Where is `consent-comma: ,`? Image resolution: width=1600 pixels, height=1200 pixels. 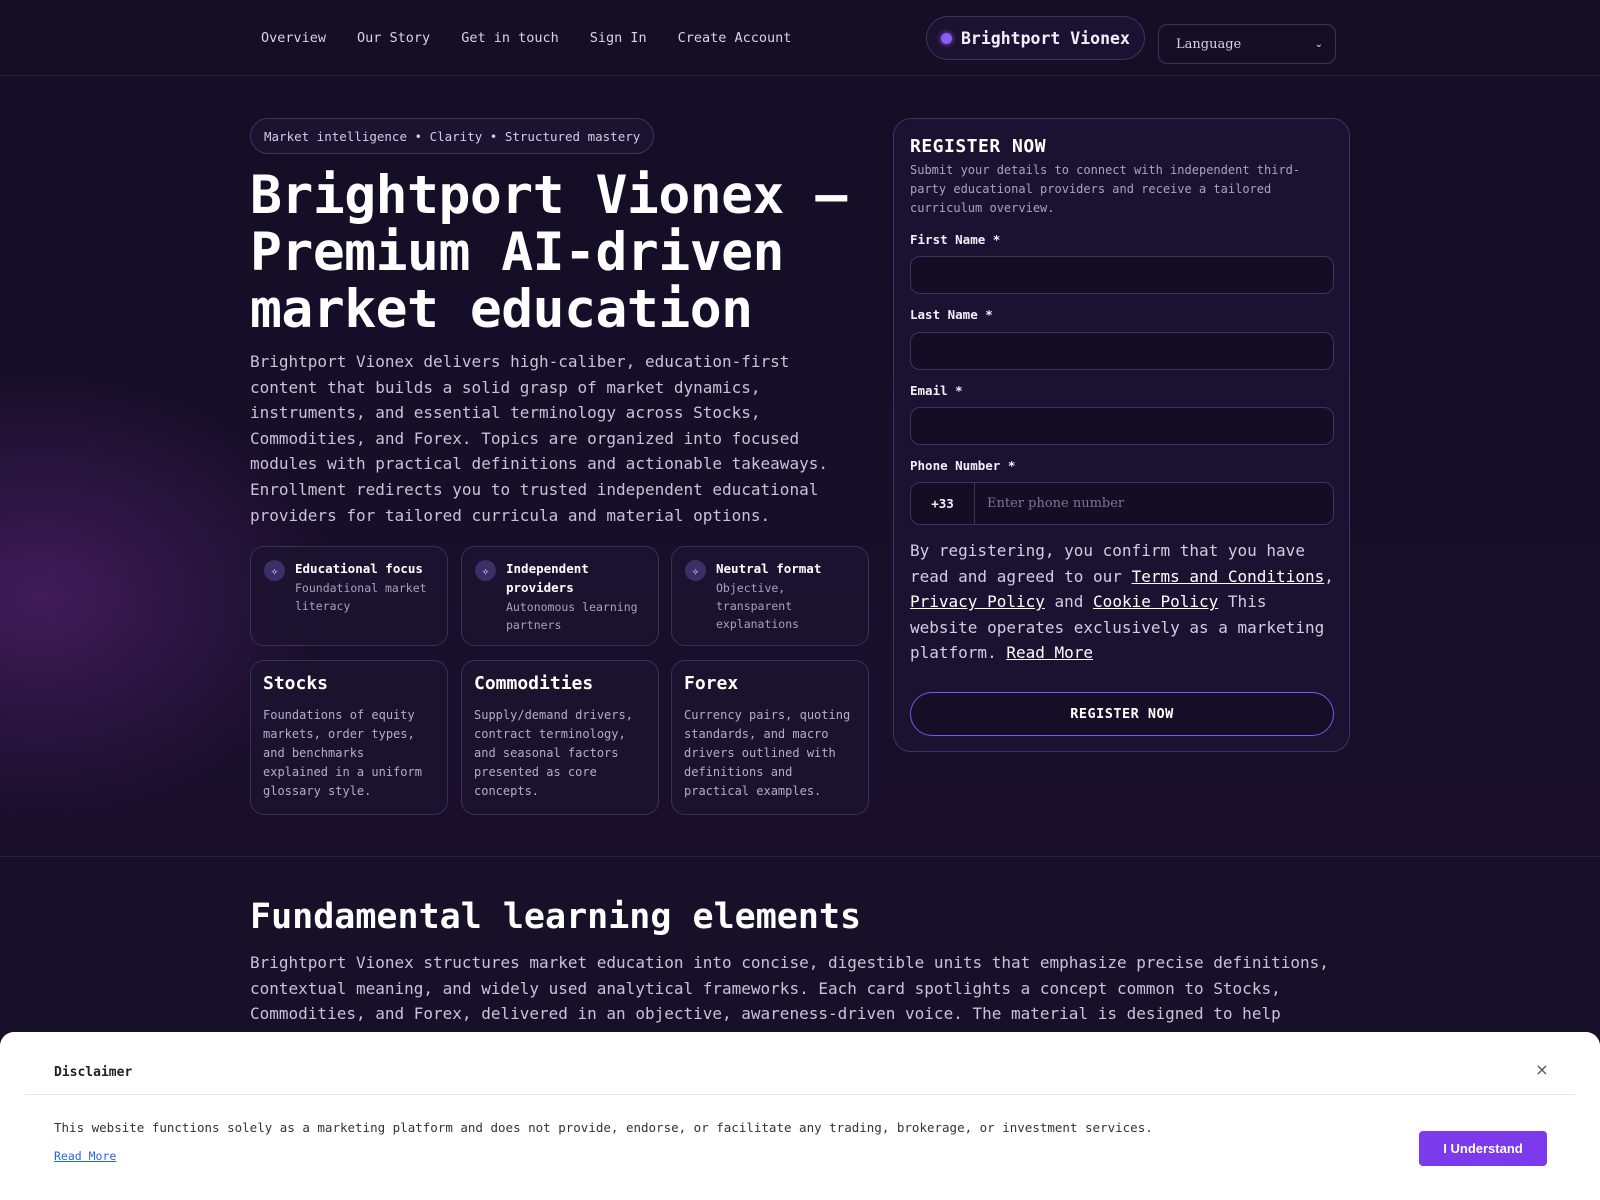 consent-comma: , is located at coordinates (1329, 576).